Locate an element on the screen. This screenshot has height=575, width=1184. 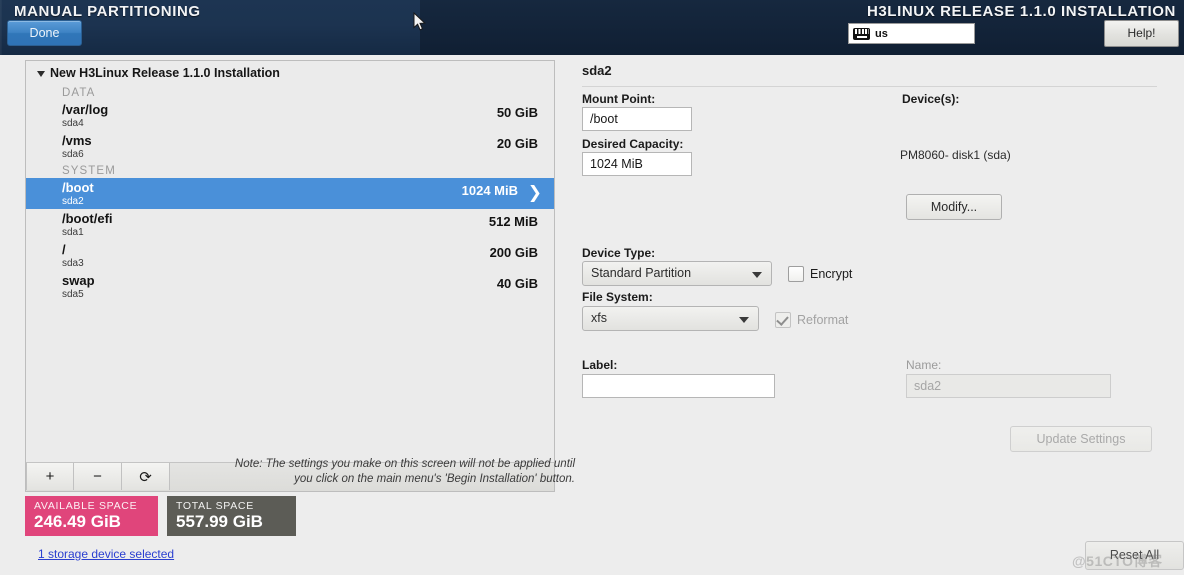
available-space-value: 246.49 GiB is located at coordinates (77, 521).